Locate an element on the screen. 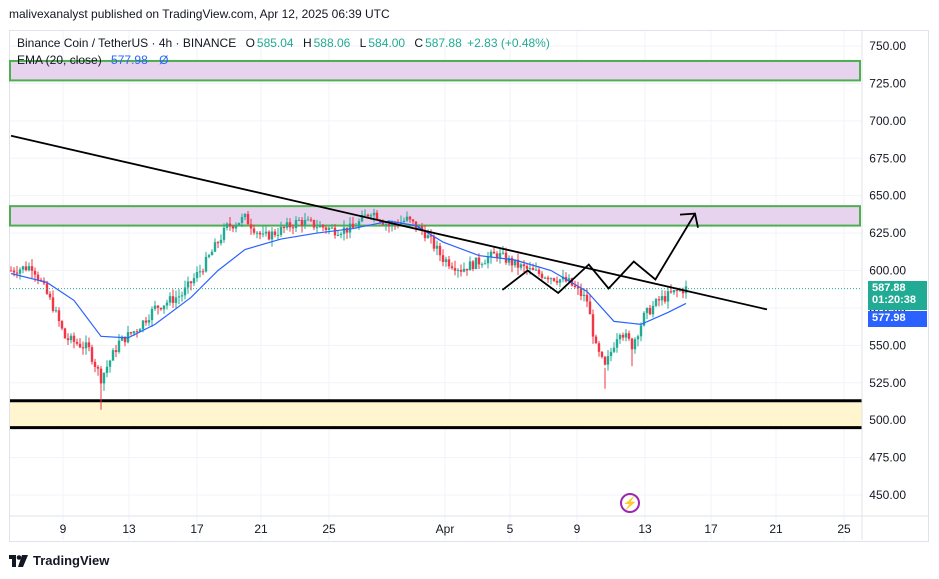  high-key: H is located at coordinates (307, 43).